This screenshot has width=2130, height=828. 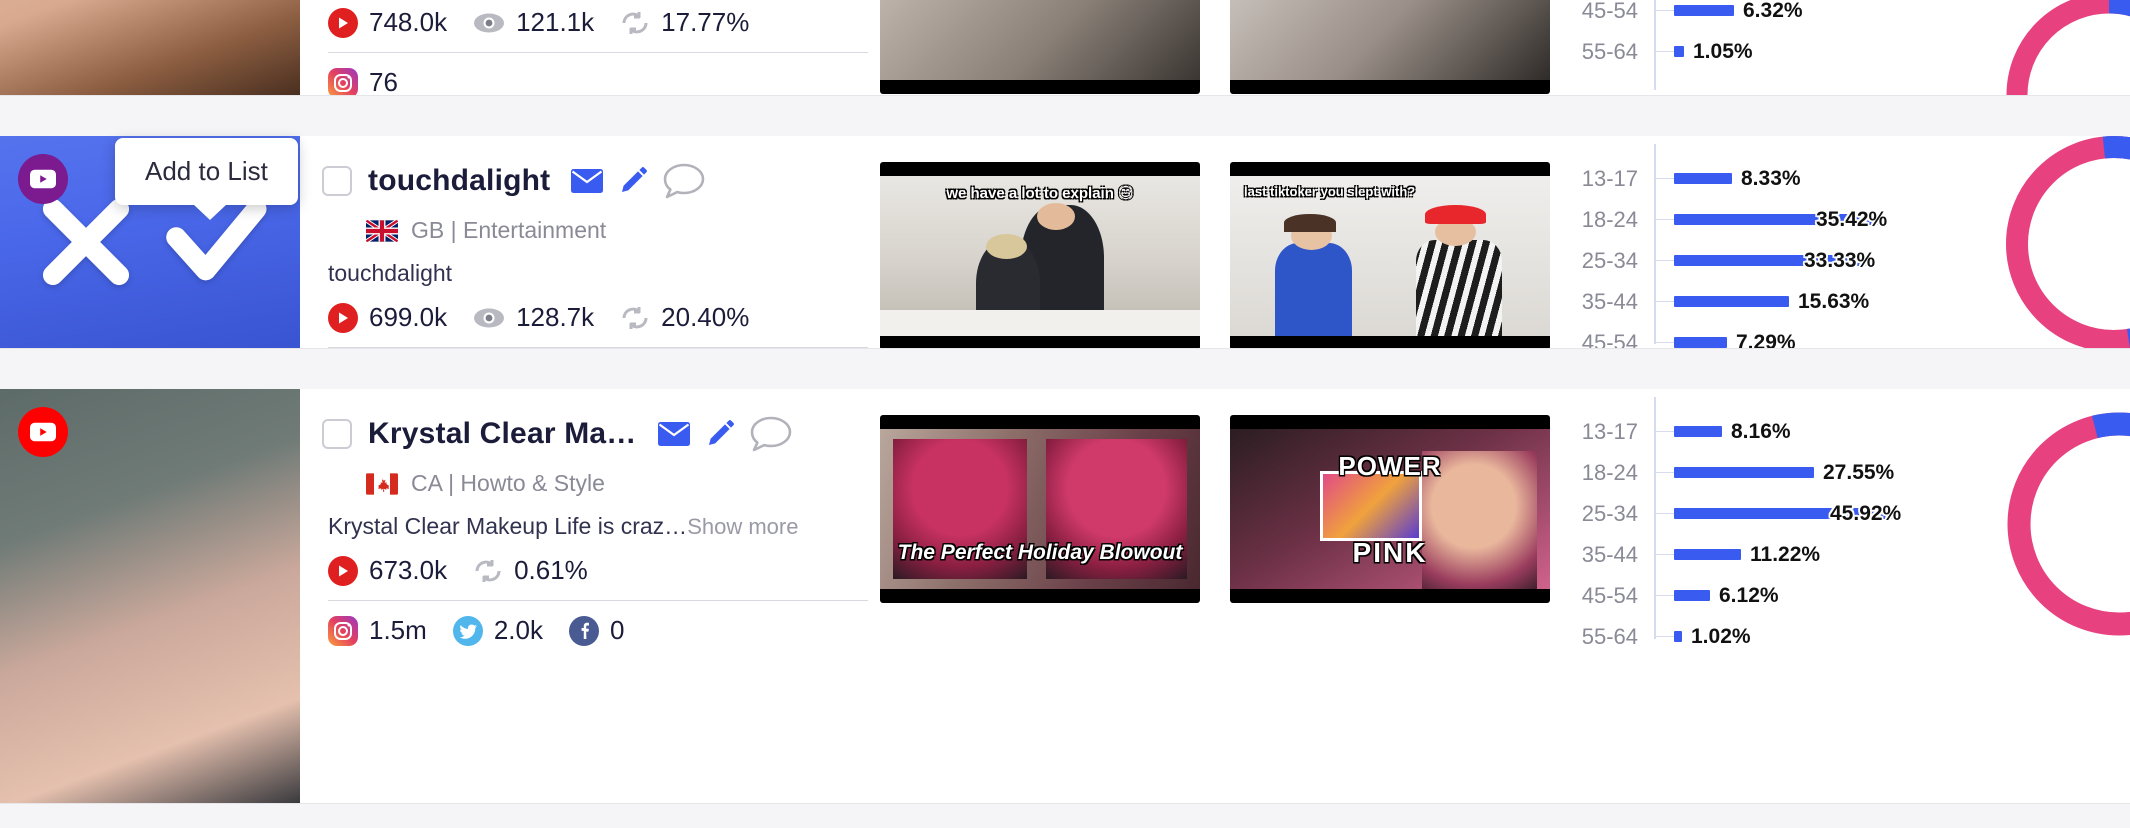 I want to click on video-thumbnail: POWER PINK, so click(x=1390, y=509).